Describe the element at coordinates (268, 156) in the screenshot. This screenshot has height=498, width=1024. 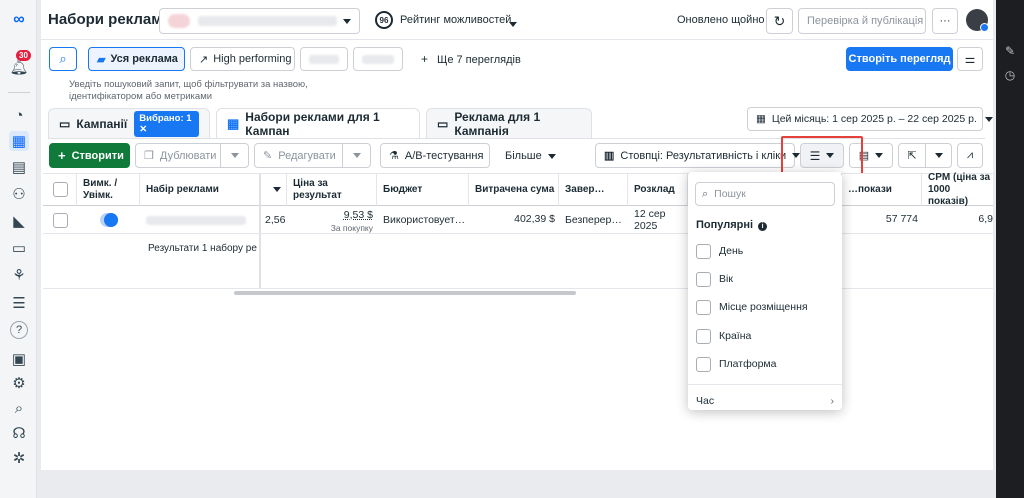
I see `pencil-icon: ✎` at that location.